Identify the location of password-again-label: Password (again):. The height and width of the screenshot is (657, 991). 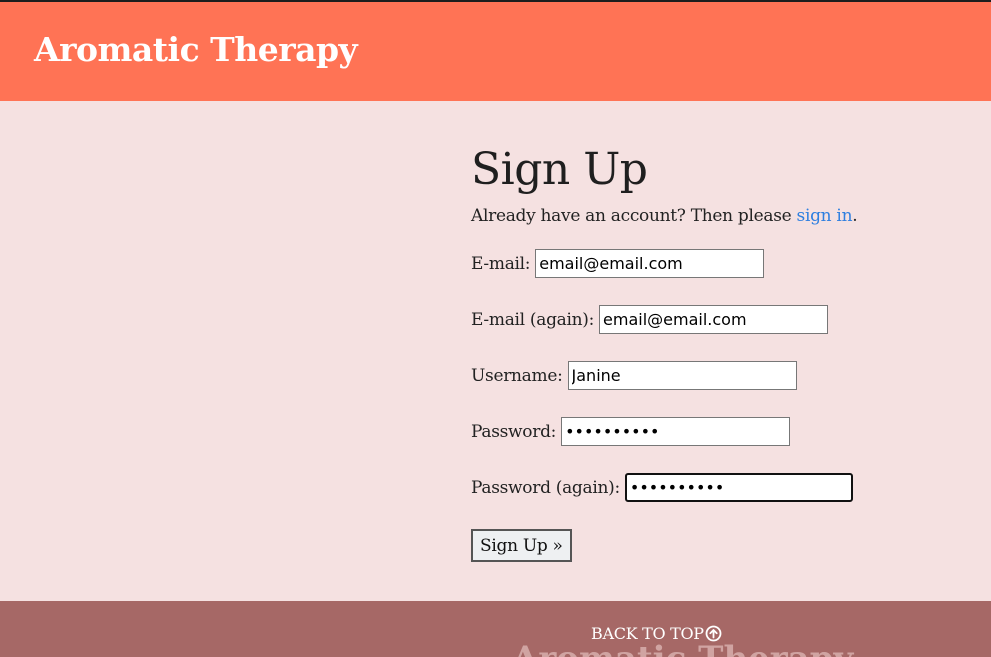
(545, 487).